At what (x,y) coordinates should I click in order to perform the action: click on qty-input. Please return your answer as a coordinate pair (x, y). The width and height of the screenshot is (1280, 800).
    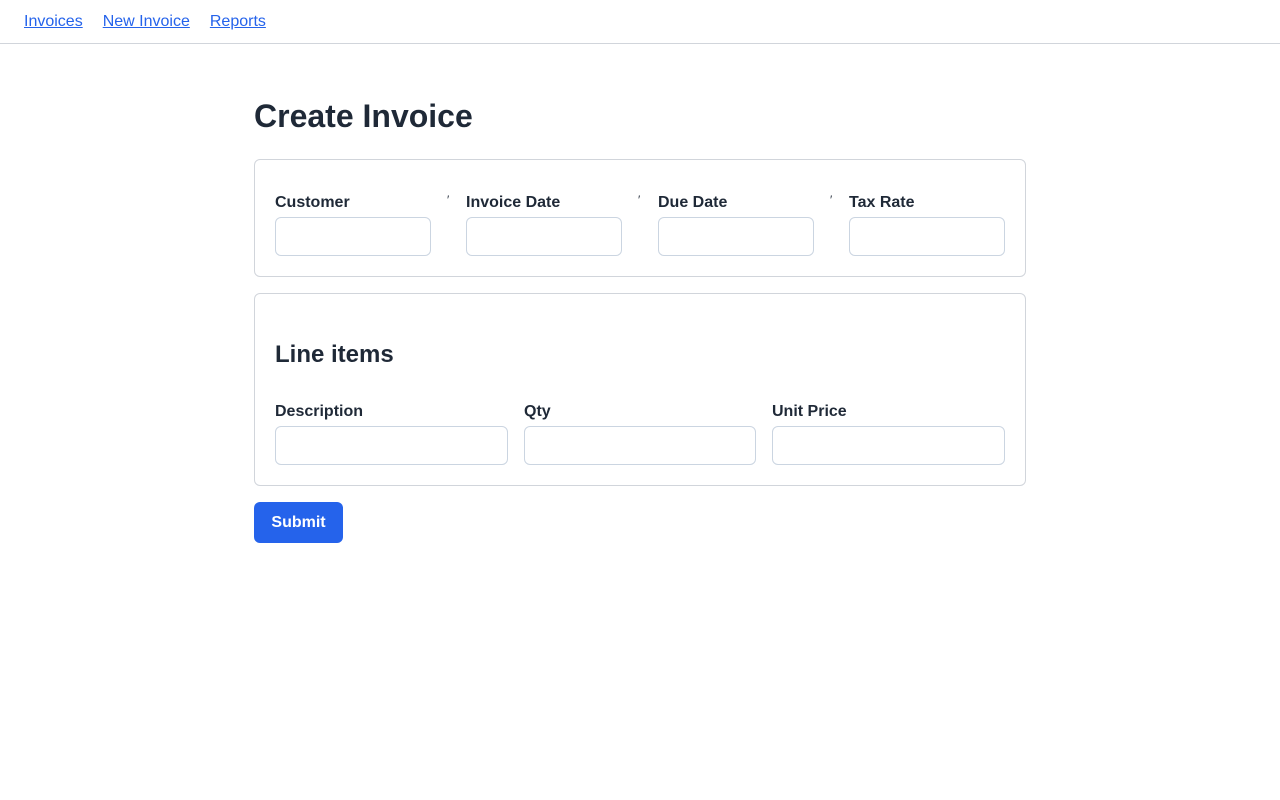
    Looking at the image, I should click on (640, 445).